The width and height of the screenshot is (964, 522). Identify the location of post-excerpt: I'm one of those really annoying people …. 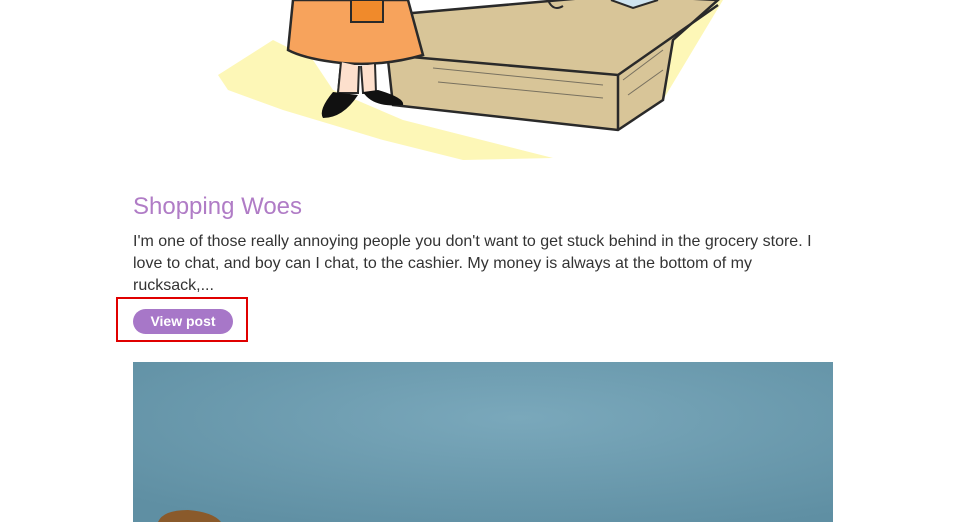
(472, 263).